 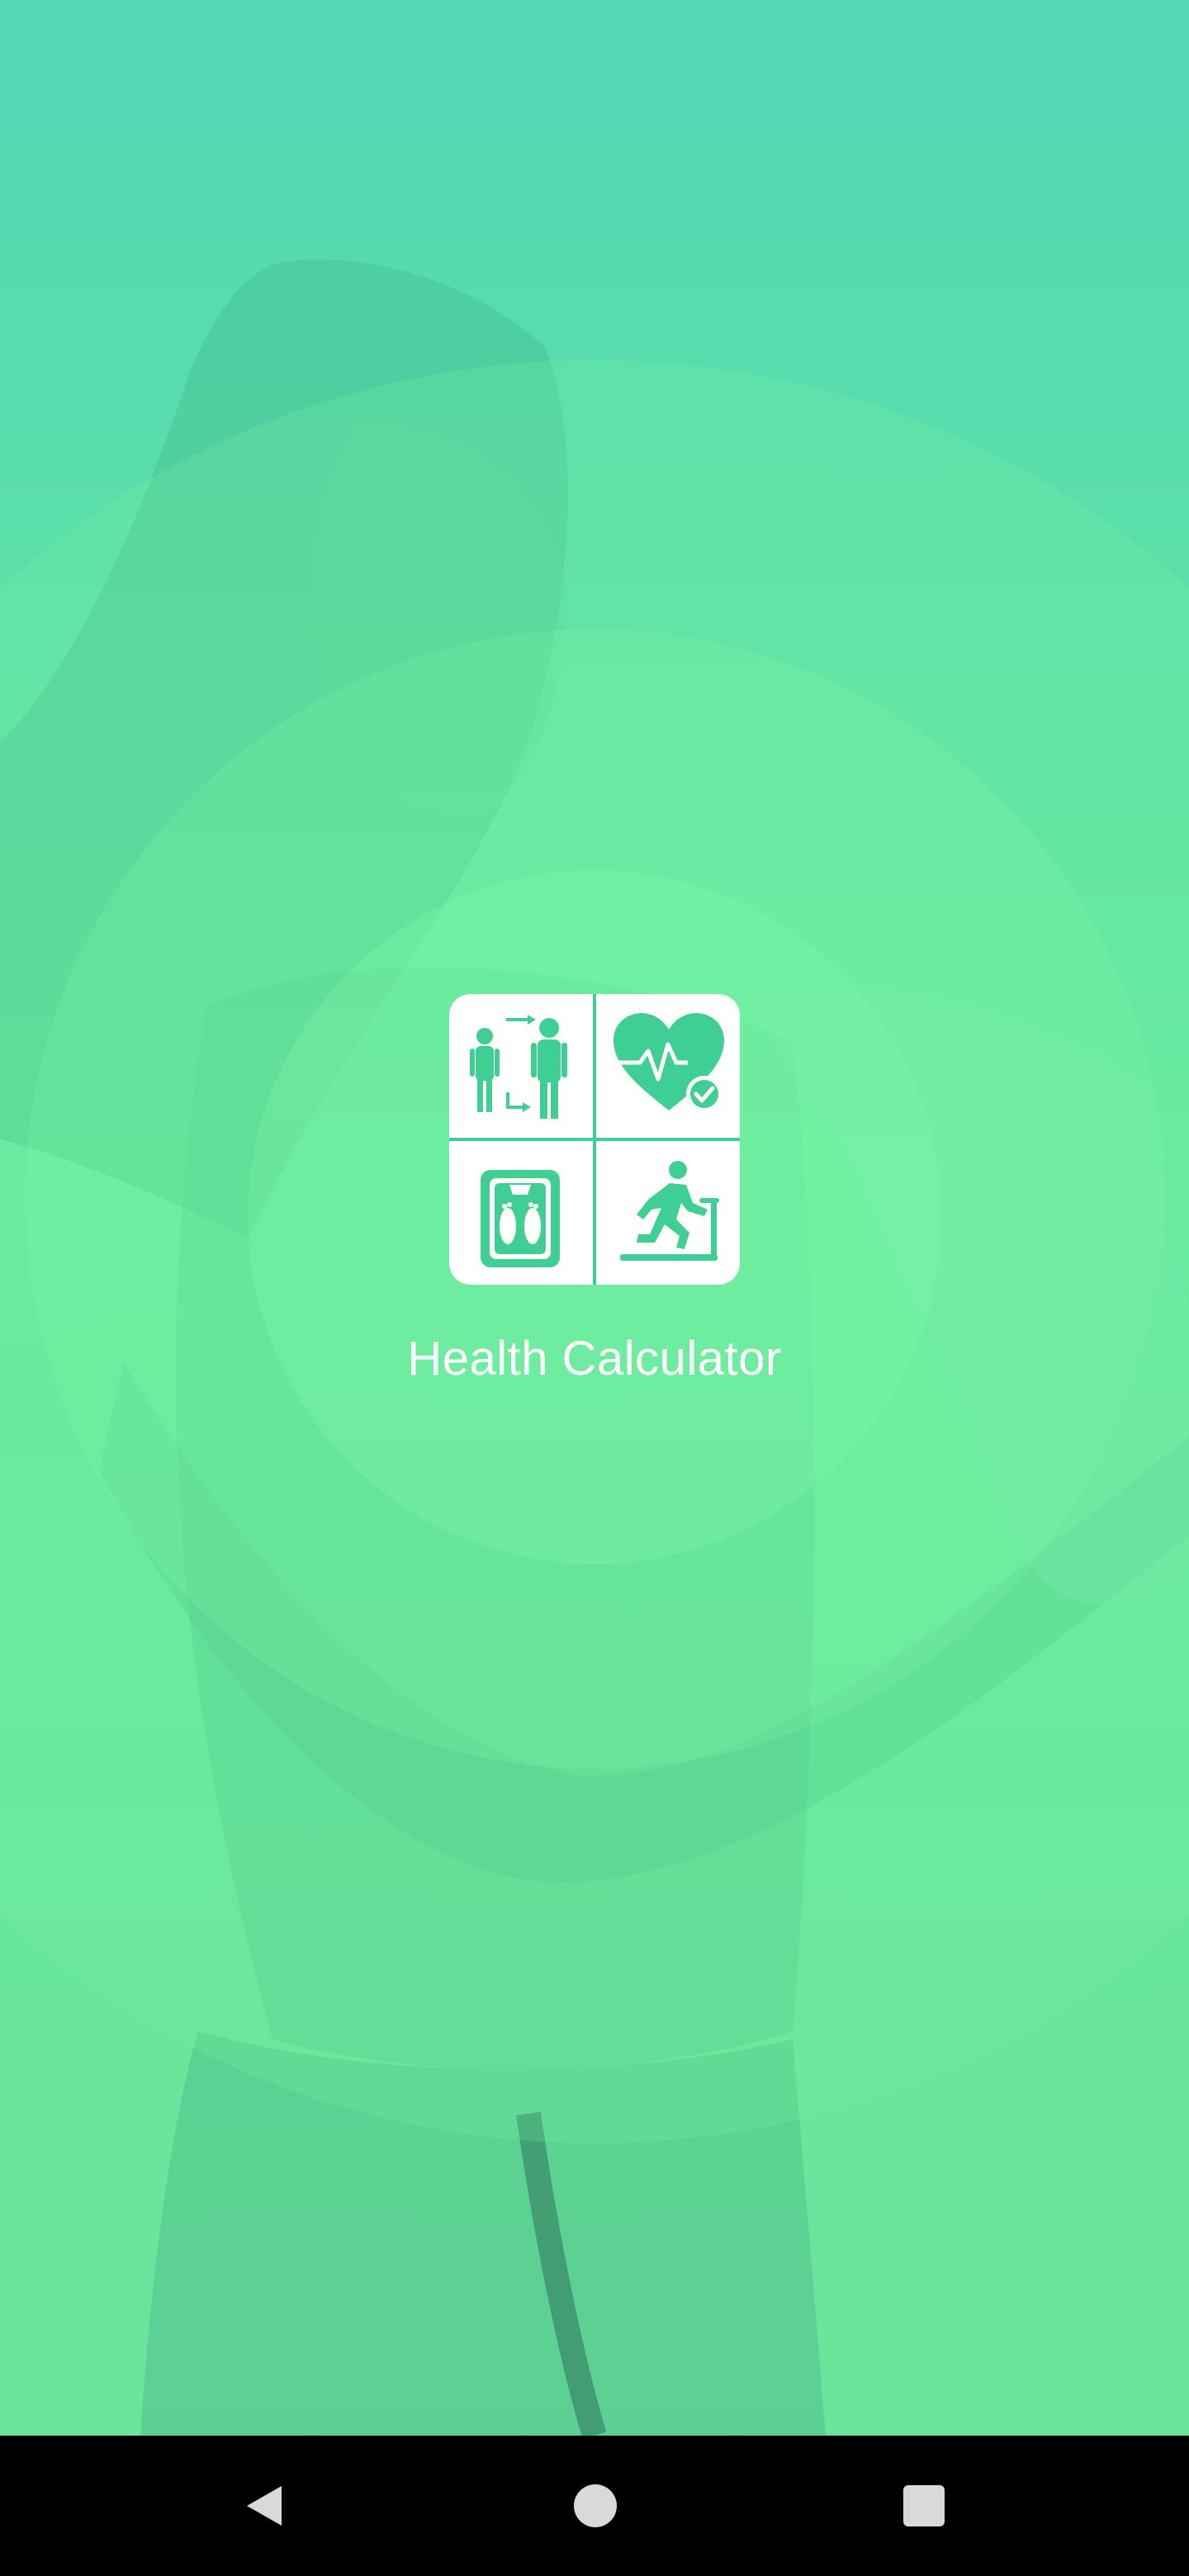 What do you see at coordinates (669, 1214) in the screenshot?
I see `treadmill-runner-icon` at bounding box center [669, 1214].